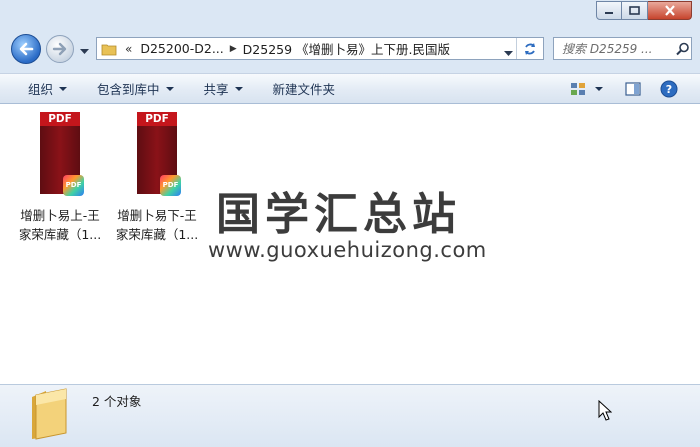 Image resolution: width=700 pixels, height=447 pixels. I want to click on recent-pages-dropdown, so click(84, 51).